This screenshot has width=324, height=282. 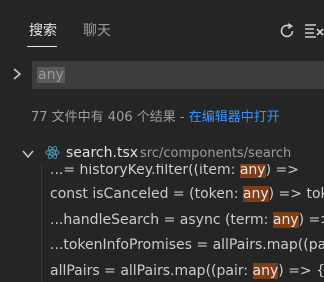 I want to click on result-line: ...handleSearch = async (term: any) => {, so click(x=187, y=222).